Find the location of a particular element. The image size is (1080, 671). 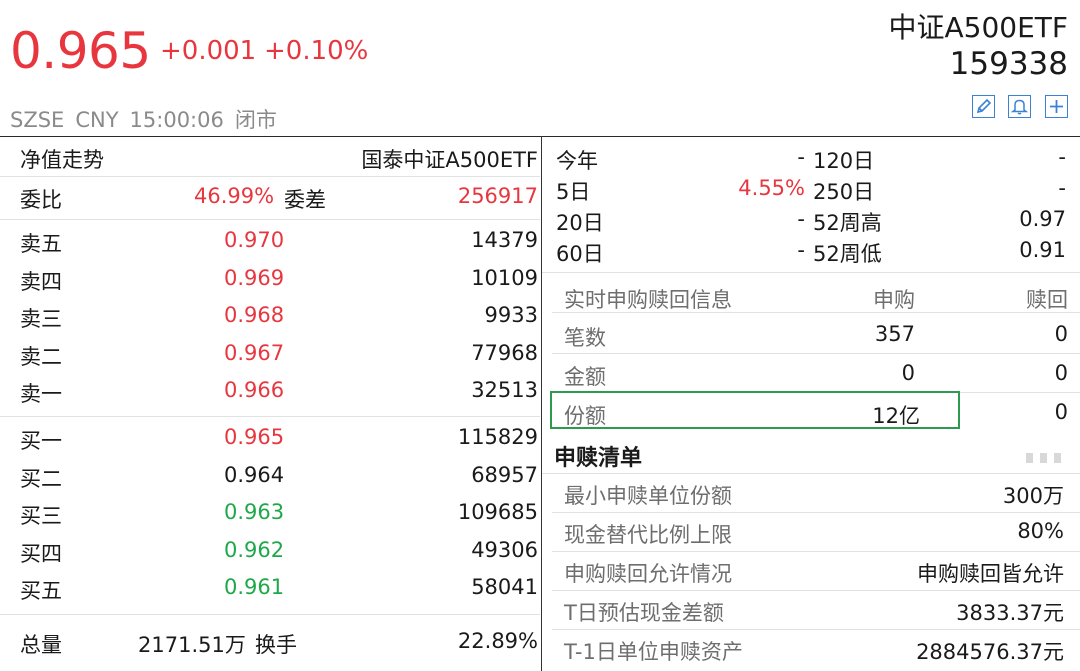

period-label-2: 120日 is located at coordinates (843, 160).